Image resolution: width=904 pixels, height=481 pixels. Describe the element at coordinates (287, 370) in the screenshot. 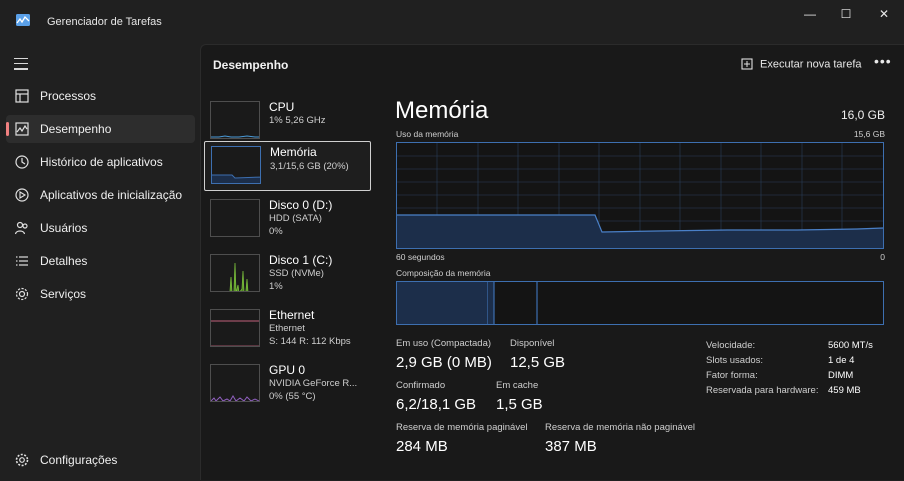

I see `device-name: GPU 0` at that location.